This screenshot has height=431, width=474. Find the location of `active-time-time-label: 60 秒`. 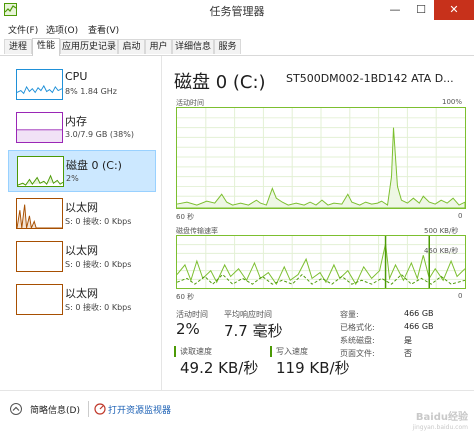

active-time-time-label: 60 秒 is located at coordinates (185, 217).